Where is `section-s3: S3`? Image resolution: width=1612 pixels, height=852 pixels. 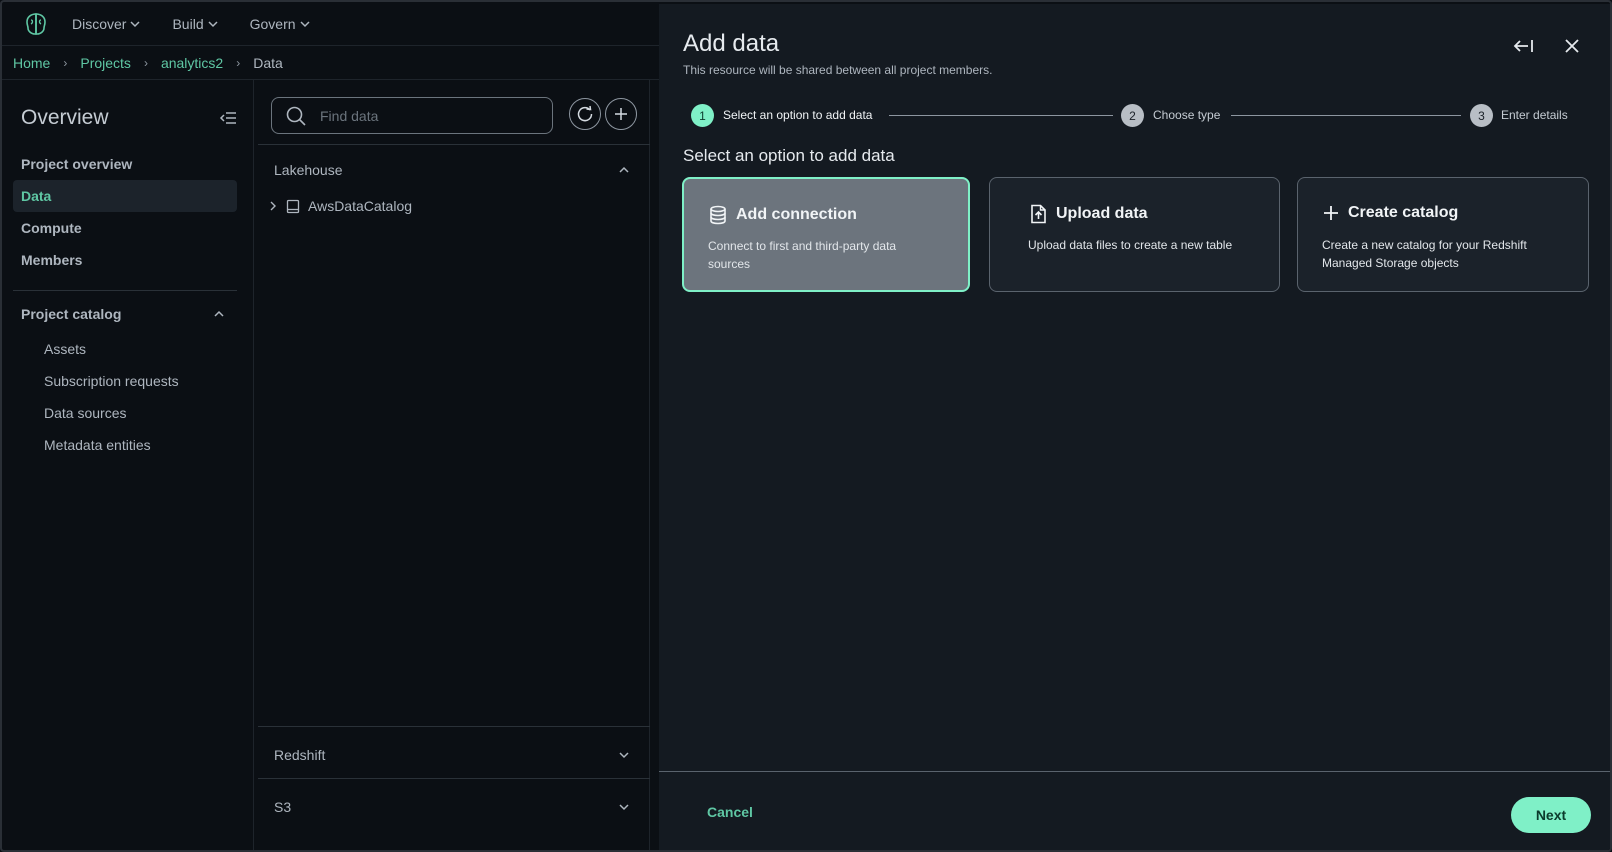 section-s3: S3 is located at coordinates (282, 807).